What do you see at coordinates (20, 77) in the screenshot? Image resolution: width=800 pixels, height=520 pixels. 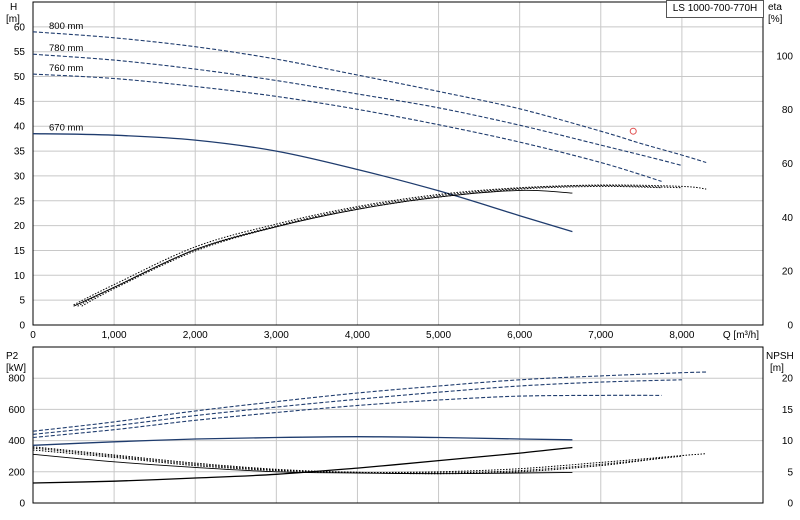 I see `y-tick-label: 50` at bounding box center [20, 77].